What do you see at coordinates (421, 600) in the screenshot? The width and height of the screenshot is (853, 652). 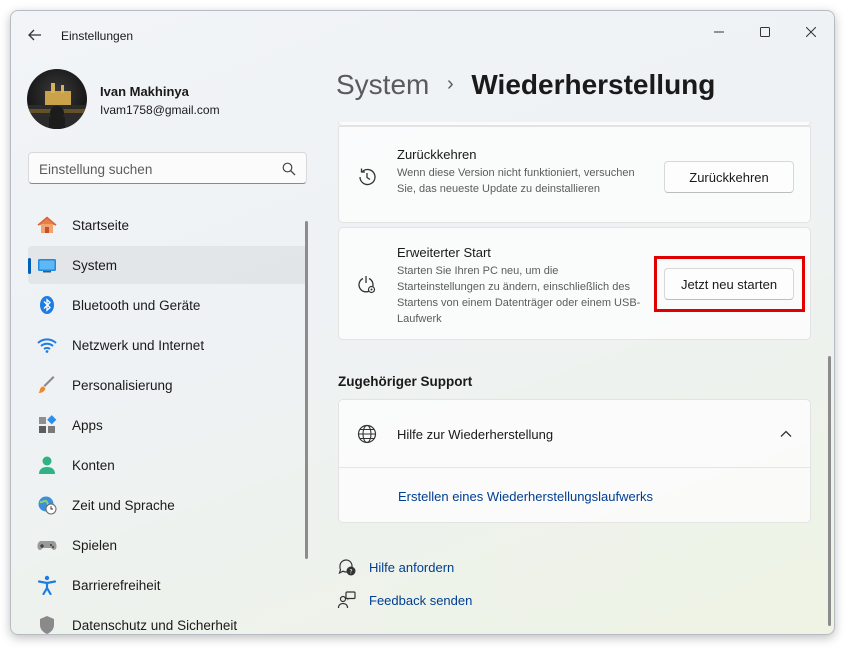 I see `send-feedback-label: Feedback senden` at bounding box center [421, 600].